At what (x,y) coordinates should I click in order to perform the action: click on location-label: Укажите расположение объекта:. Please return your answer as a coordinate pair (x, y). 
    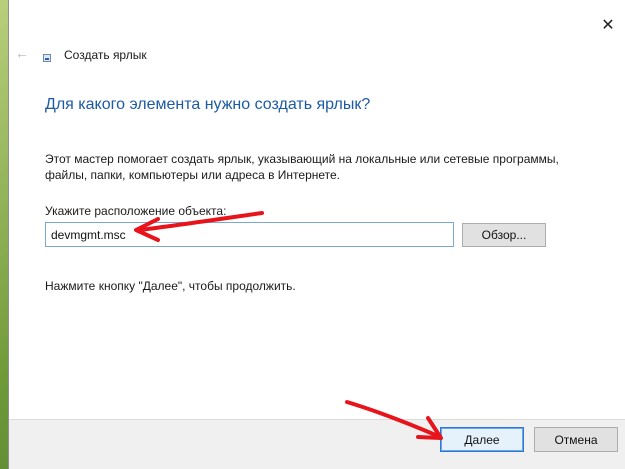
    Looking at the image, I should click on (136, 211).